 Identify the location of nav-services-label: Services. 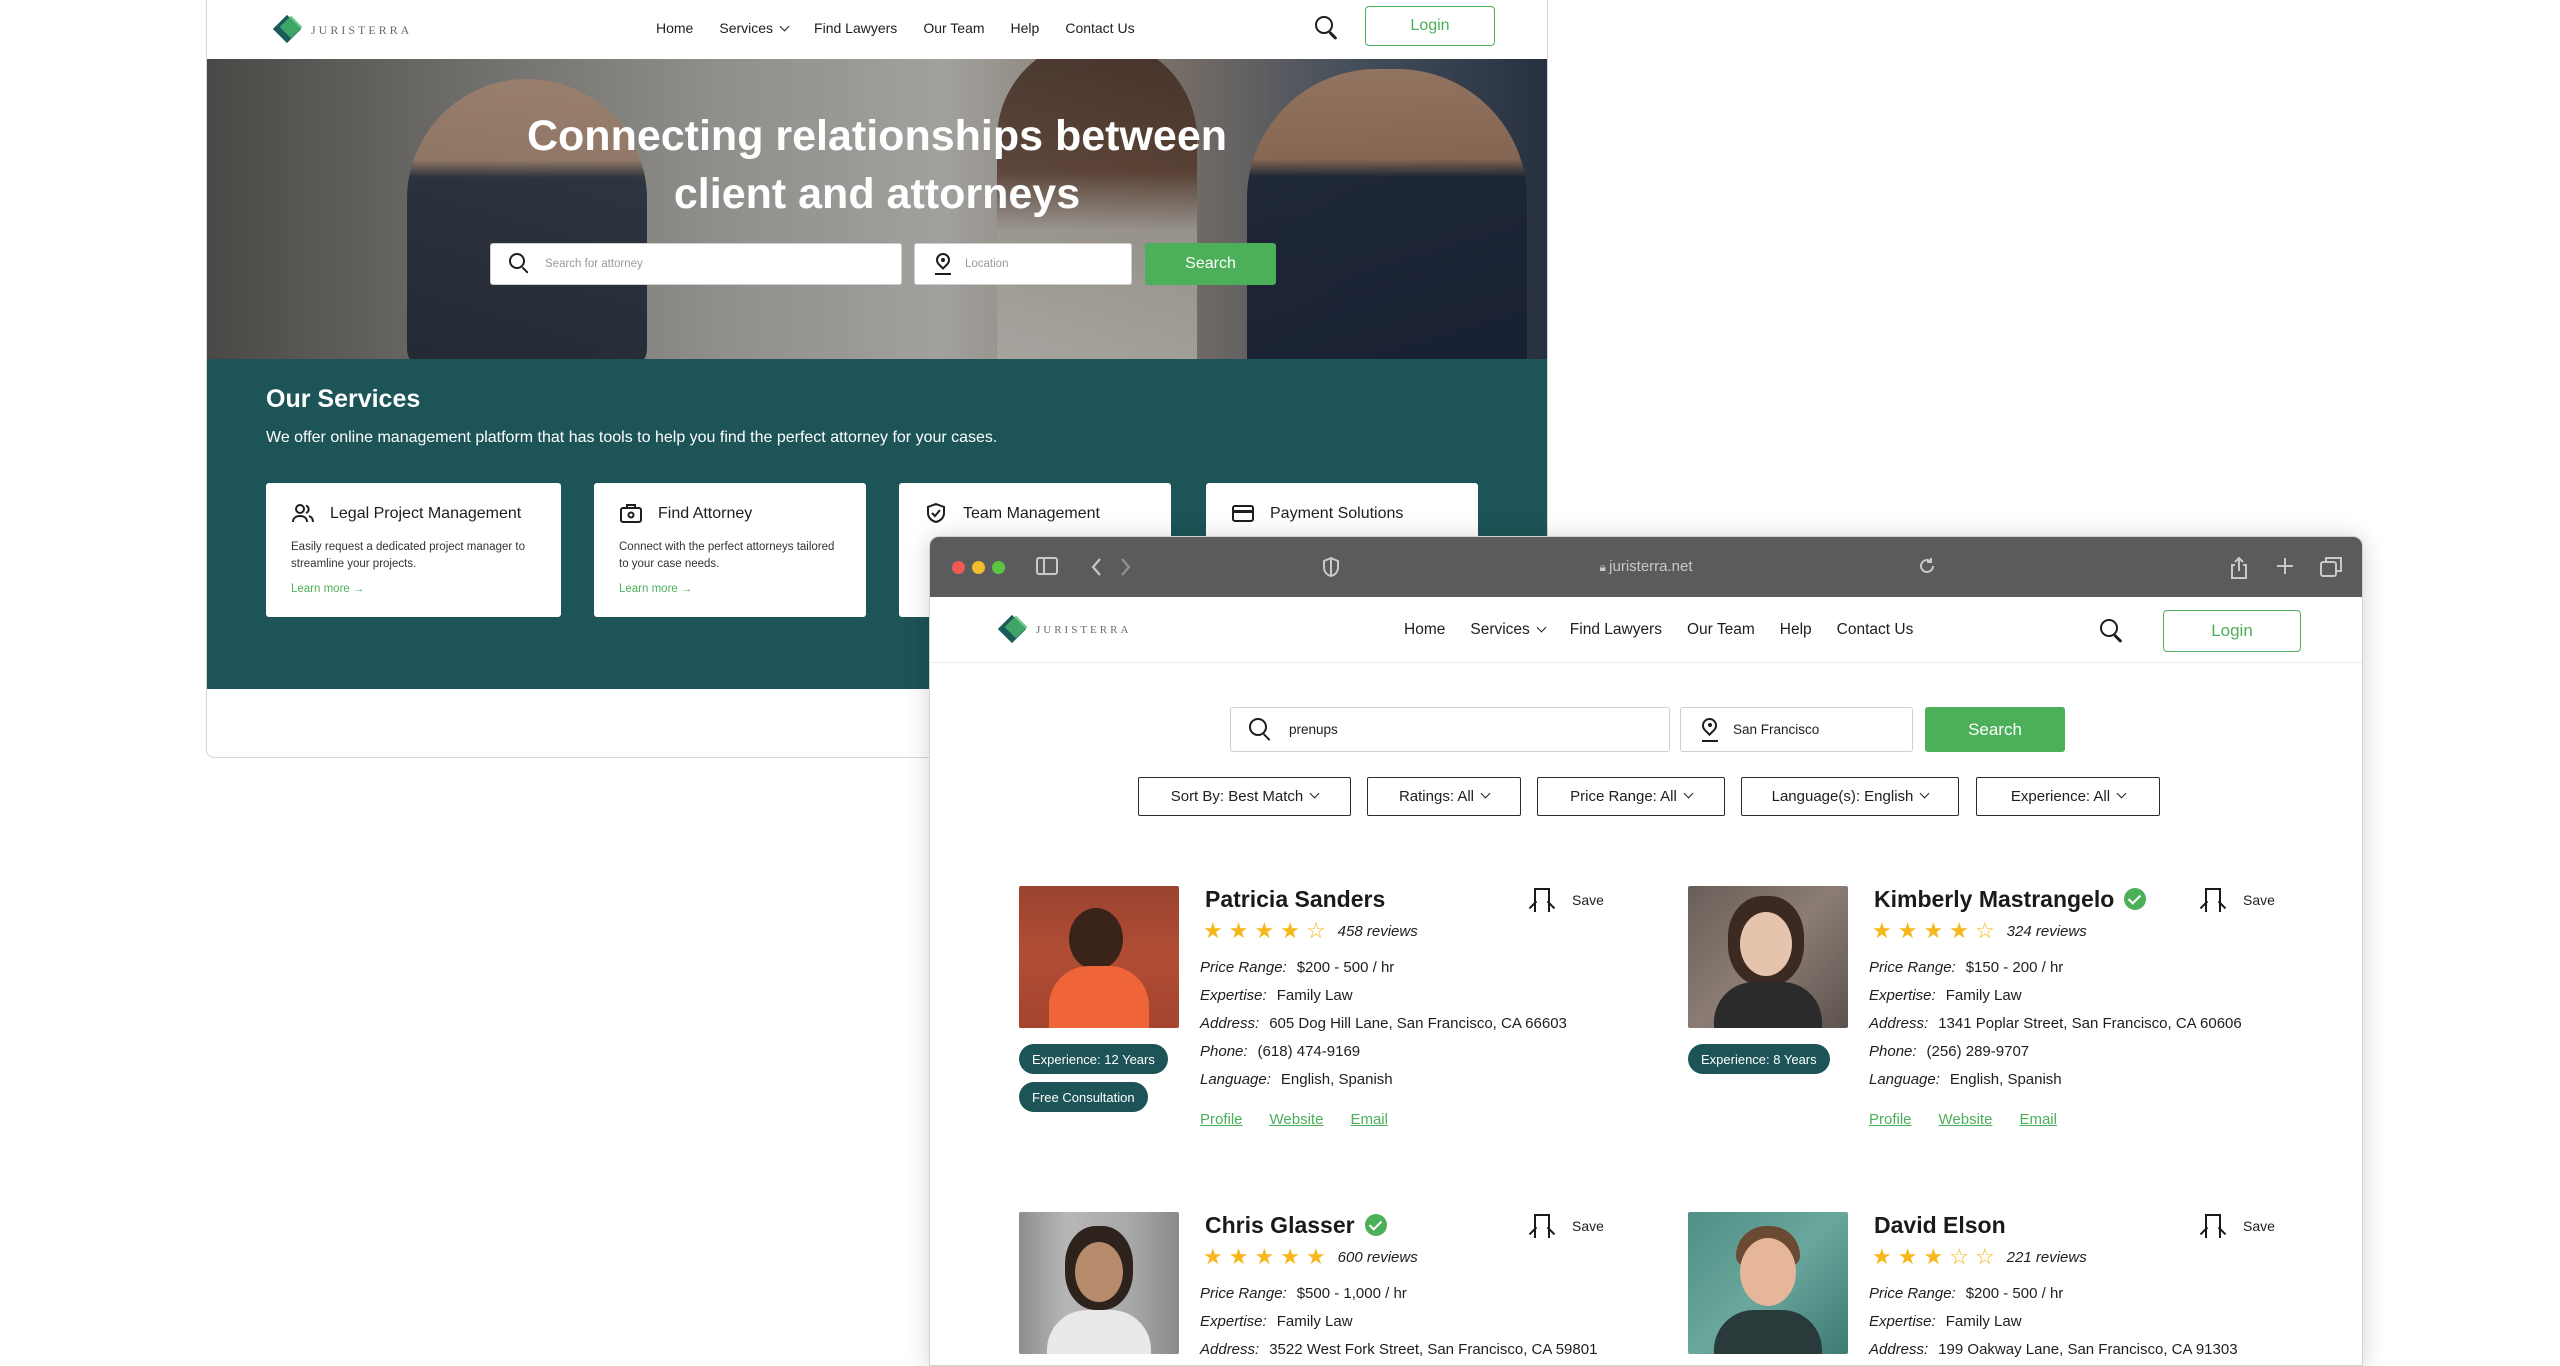
(1500, 629).